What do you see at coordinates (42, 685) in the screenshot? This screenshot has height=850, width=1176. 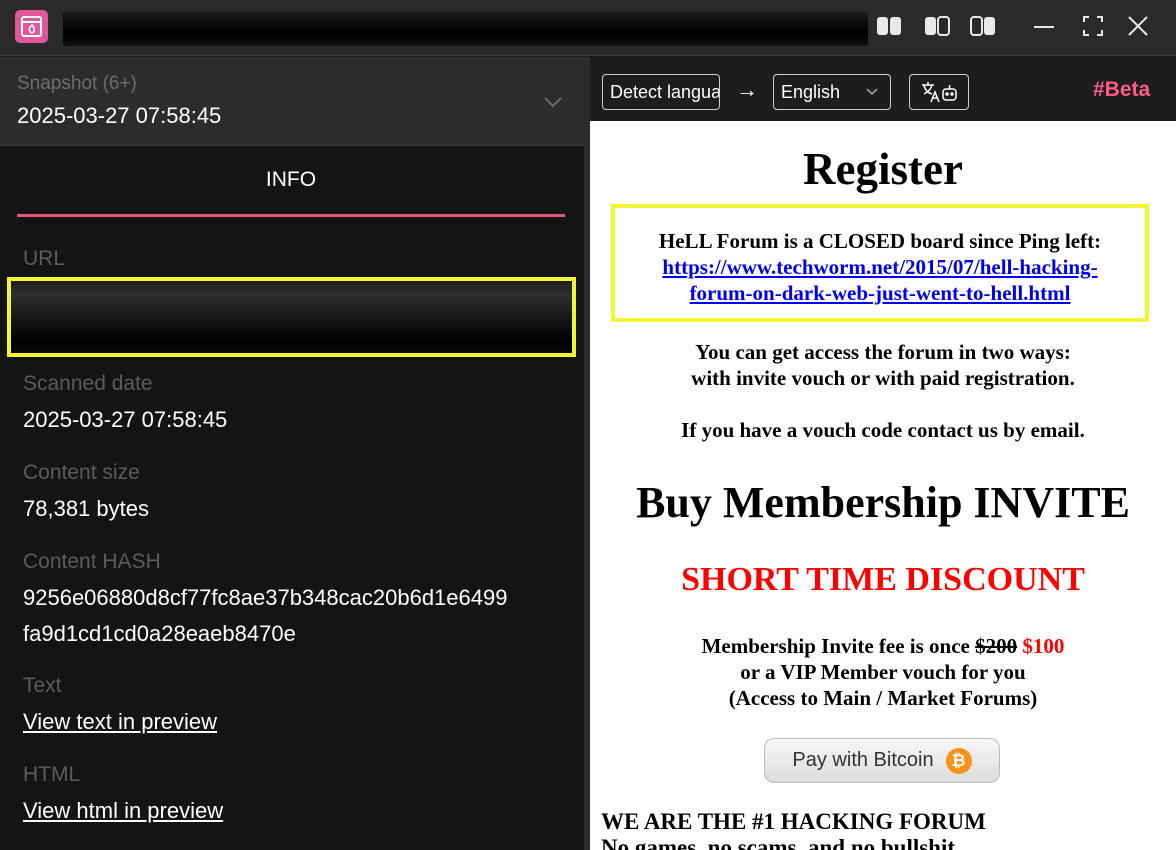 I see `text-label: Text` at bounding box center [42, 685].